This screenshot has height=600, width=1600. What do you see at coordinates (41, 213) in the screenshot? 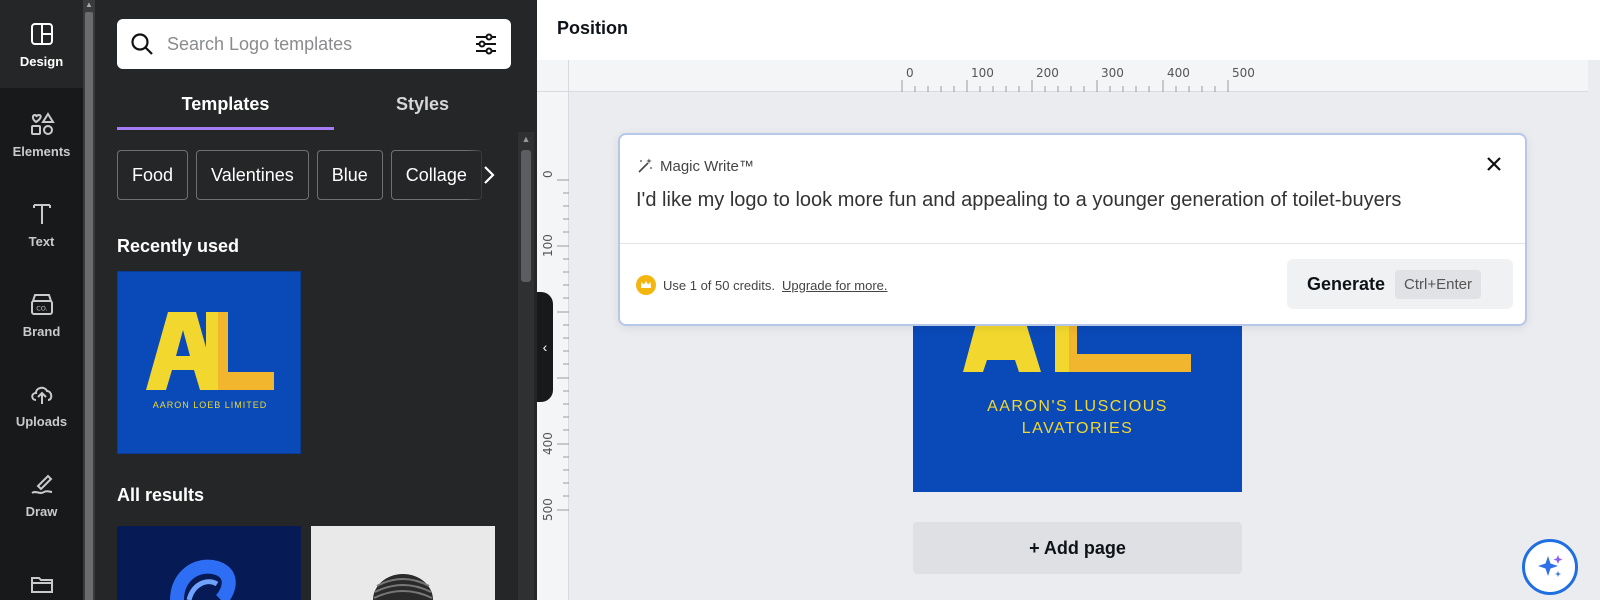
I see `text-icon` at bounding box center [41, 213].